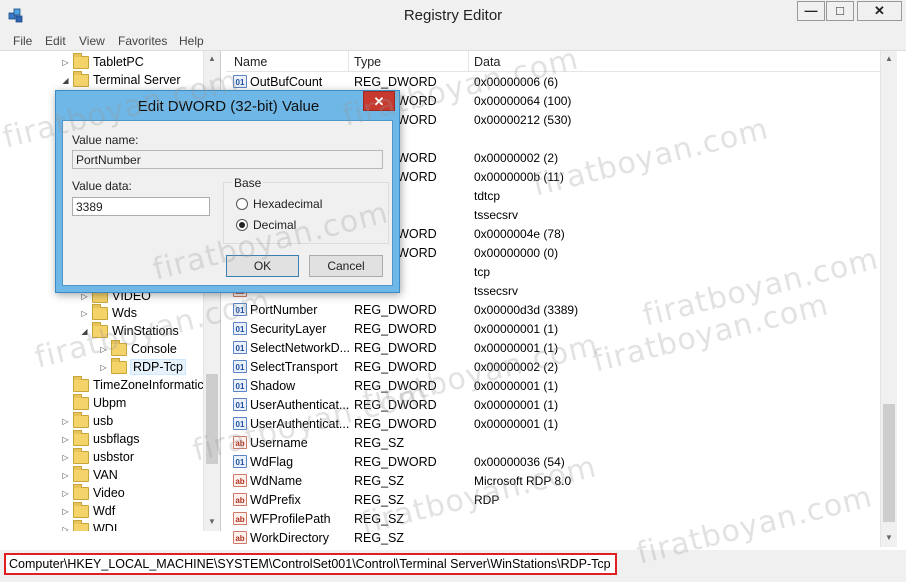 Image resolution: width=906 pixels, height=582 pixels. Describe the element at coordinates (86, 420) in the screenshot. I see `tree-item: ▷ usb` at that location.